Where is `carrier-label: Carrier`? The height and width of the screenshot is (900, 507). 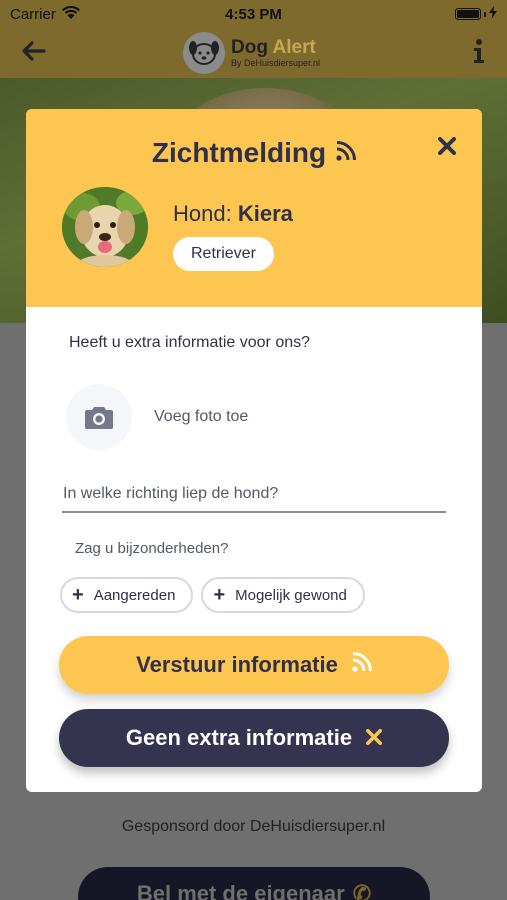 carrier-label: Carrier is located at coordinates (33, 14).